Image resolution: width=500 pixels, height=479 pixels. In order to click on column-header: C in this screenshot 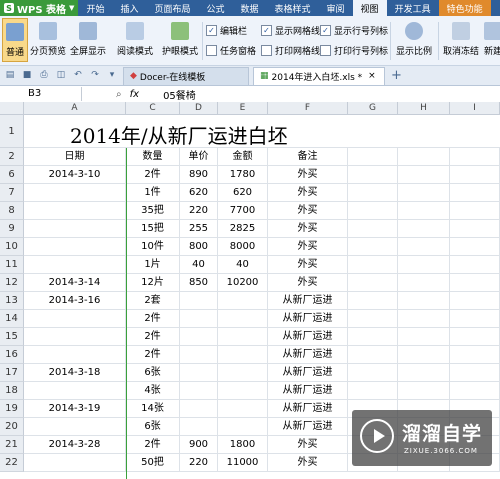, I will do `click(153, 108)`.